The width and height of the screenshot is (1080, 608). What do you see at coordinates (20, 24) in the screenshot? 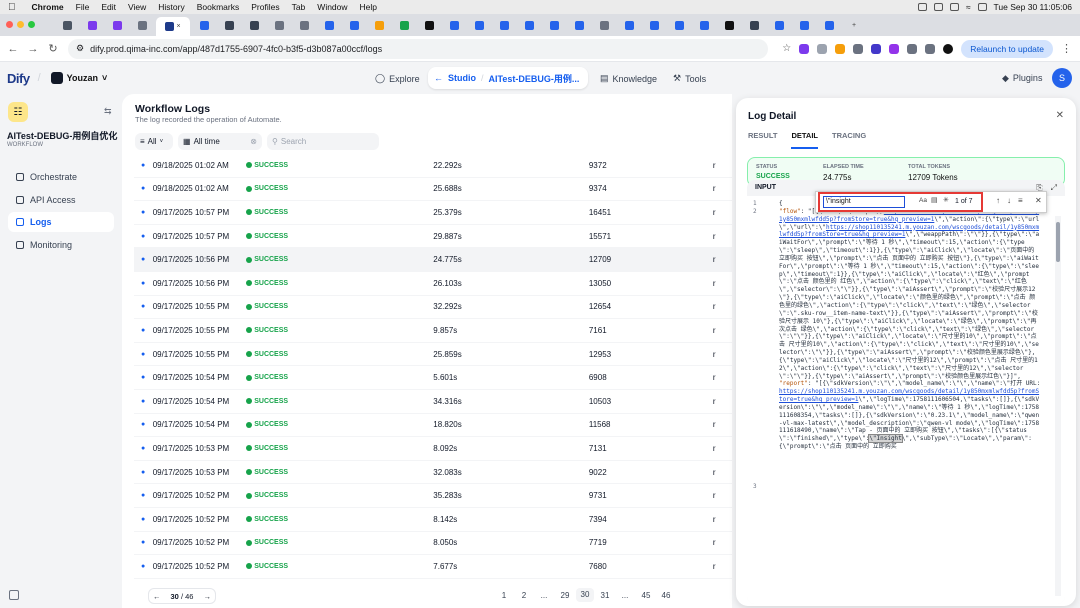
I see `minimize-window-icon` at bounding box center [20, 24].